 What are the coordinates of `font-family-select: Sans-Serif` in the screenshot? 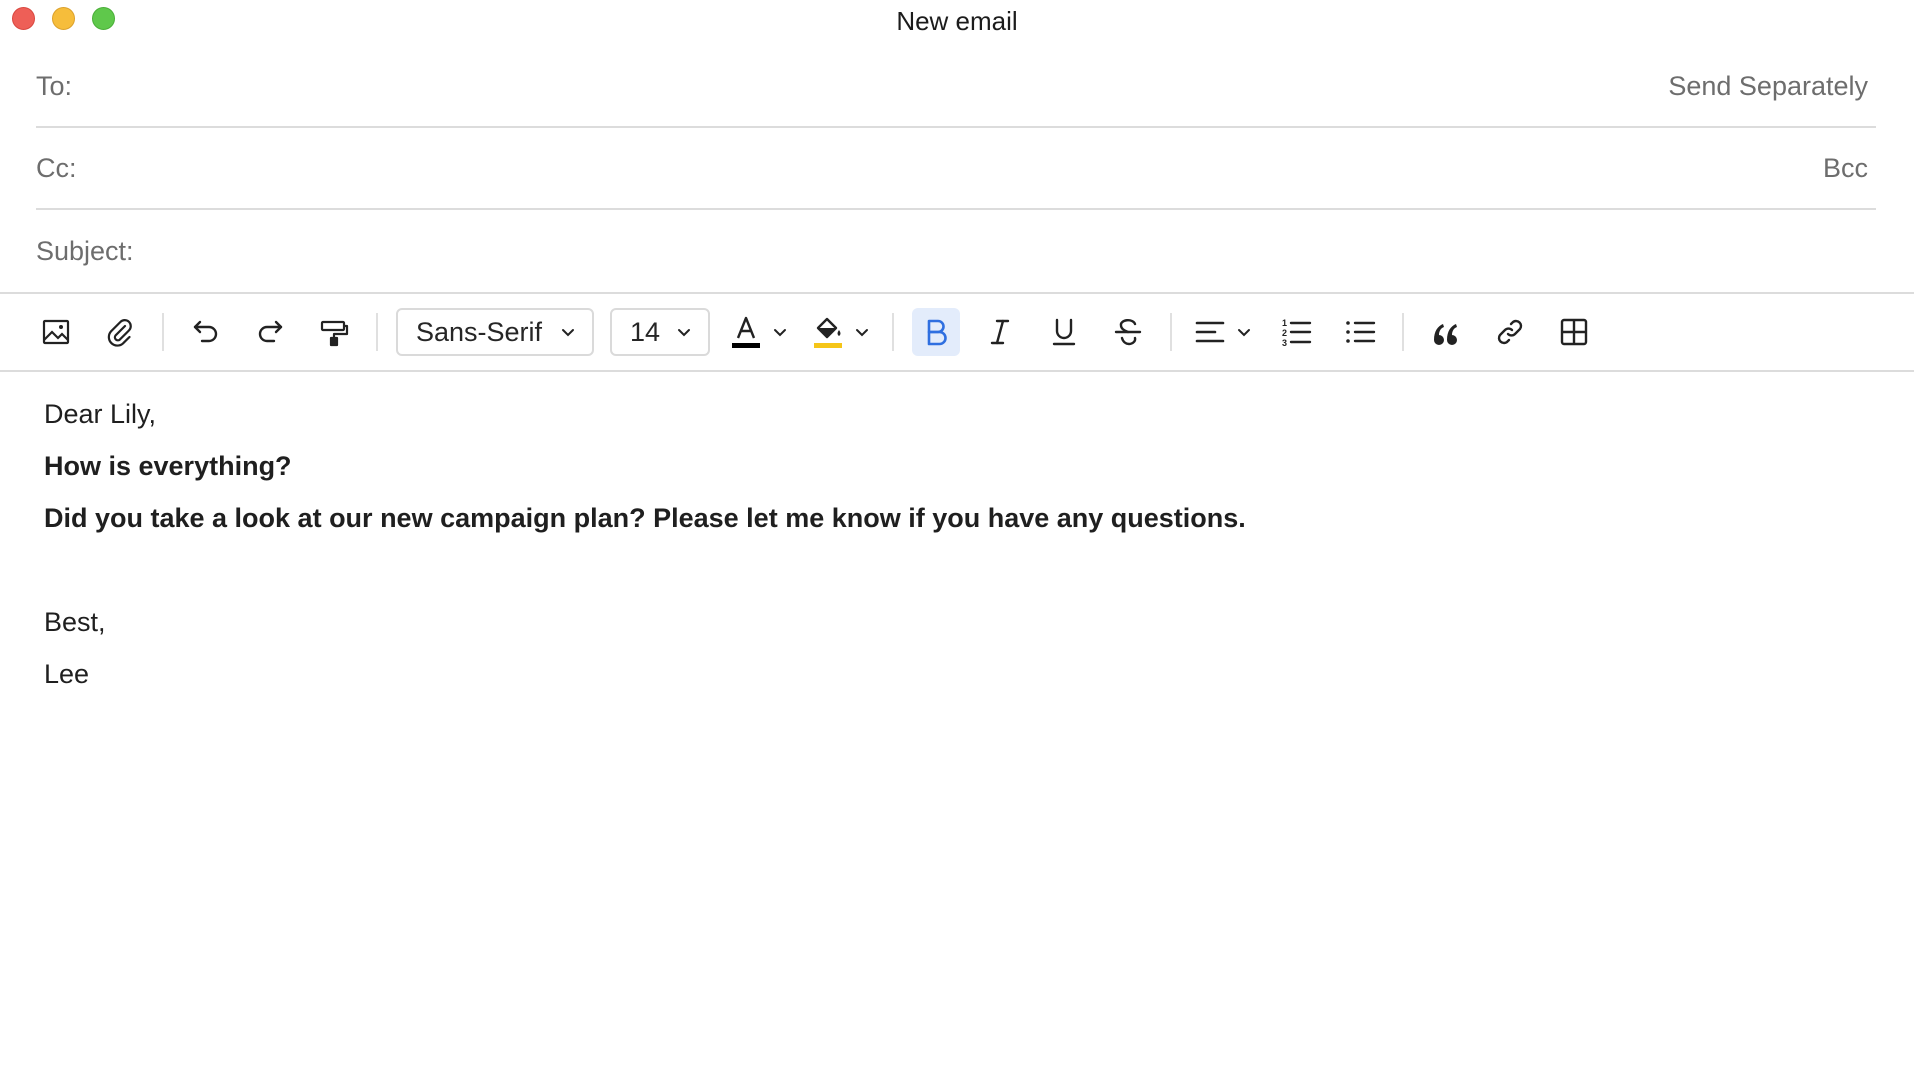 It's located at (495, 332).